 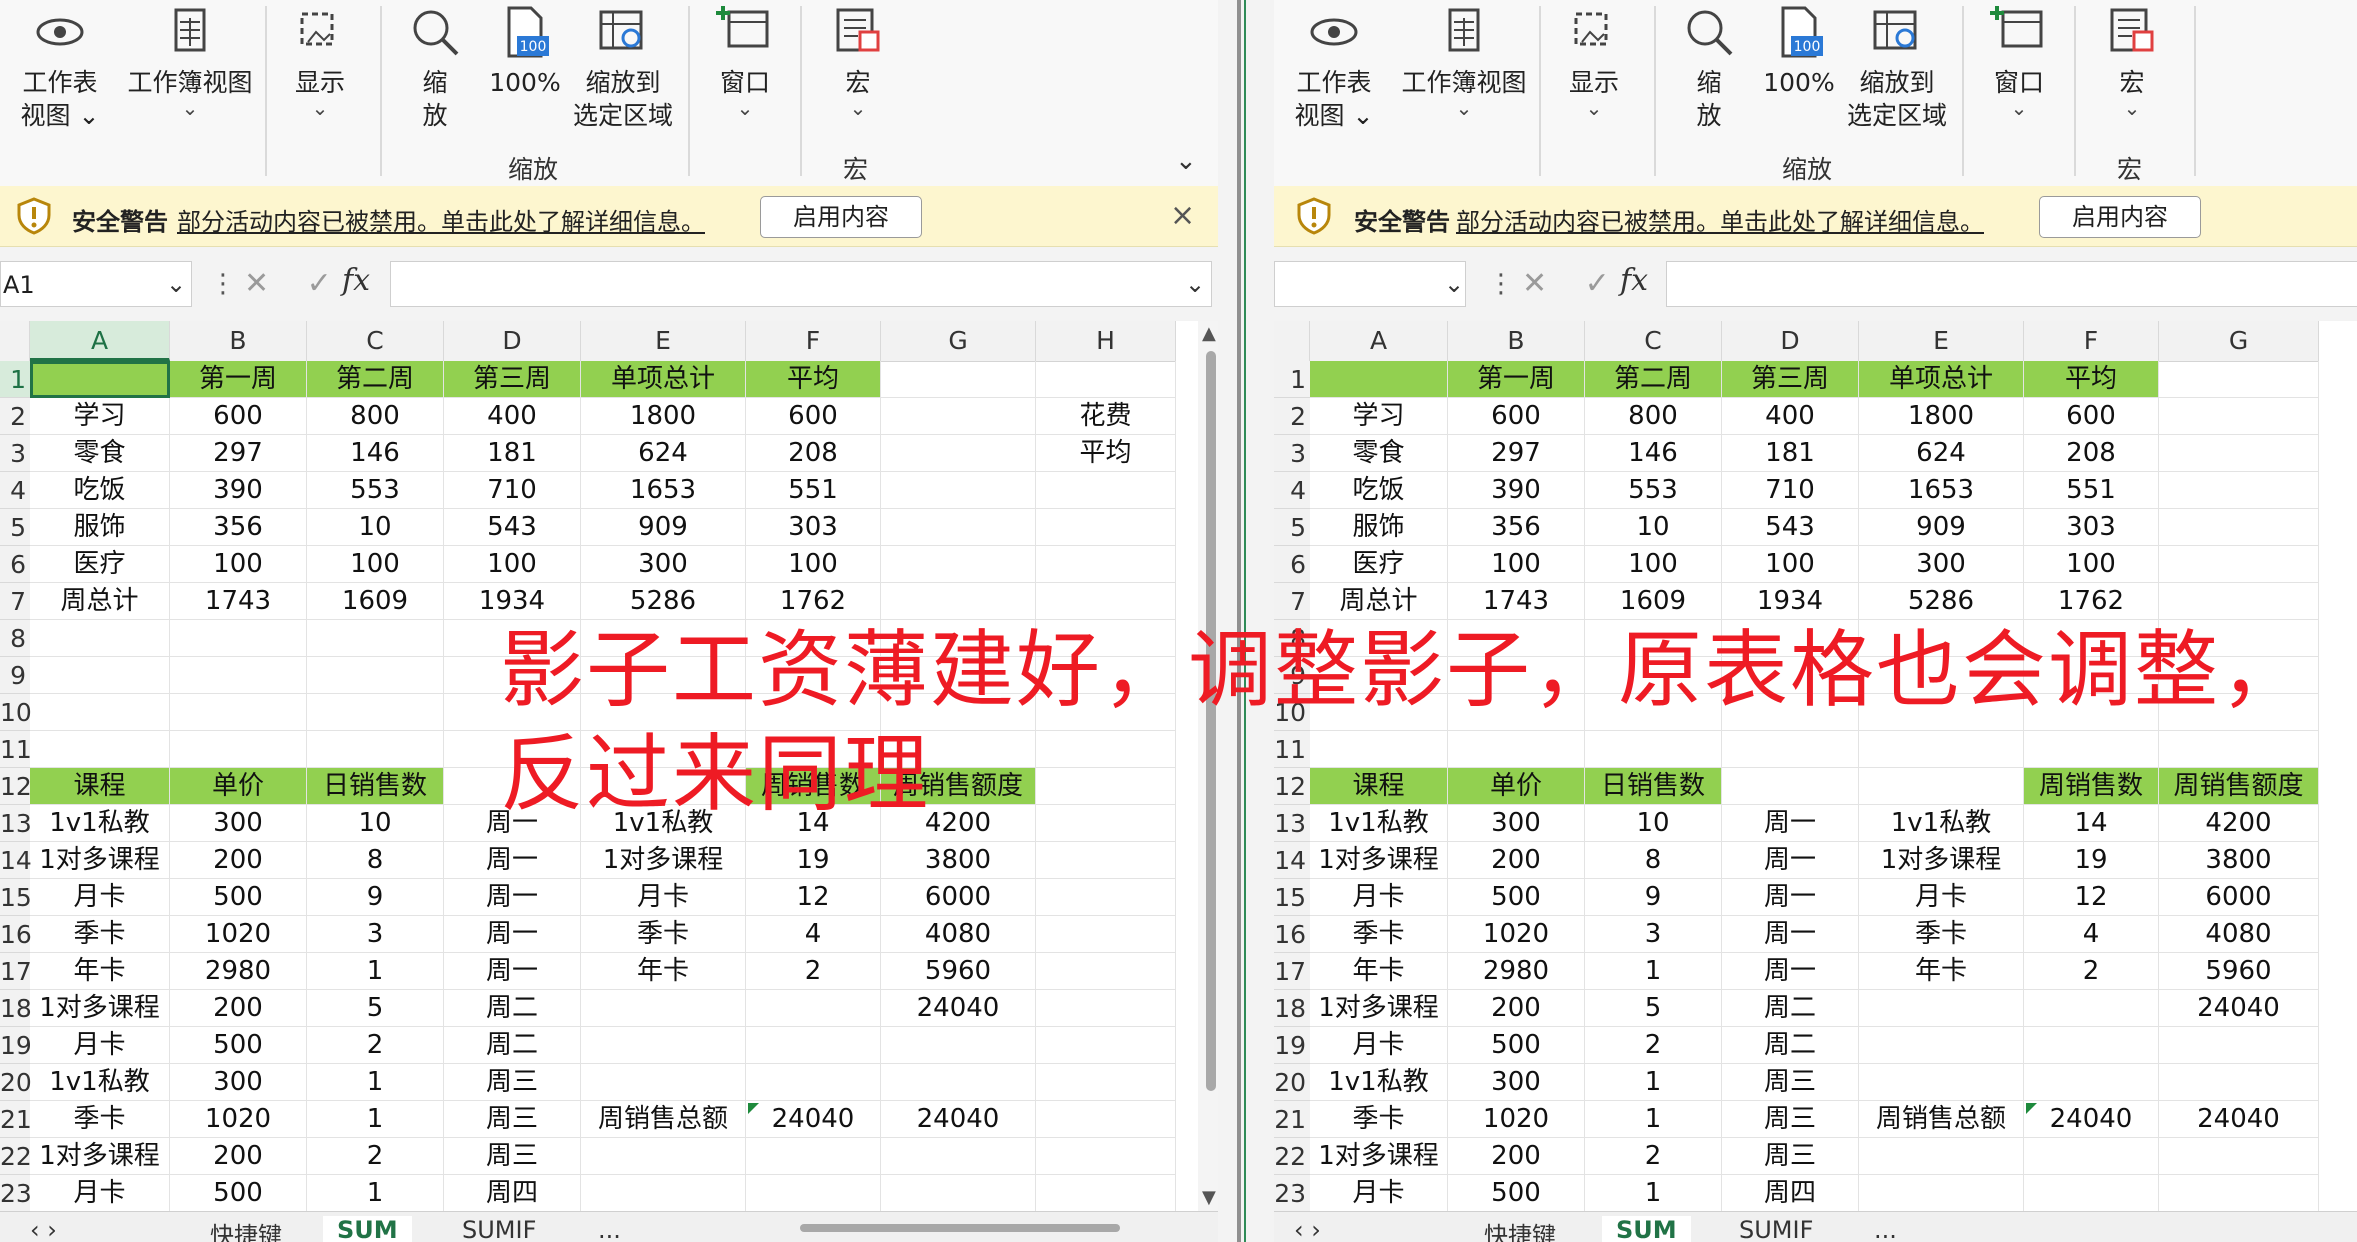 What do you see at coordinates (1653, 934) in the screenshot?
I see `grid-cell: 3` at bounding box center [1653, 934].